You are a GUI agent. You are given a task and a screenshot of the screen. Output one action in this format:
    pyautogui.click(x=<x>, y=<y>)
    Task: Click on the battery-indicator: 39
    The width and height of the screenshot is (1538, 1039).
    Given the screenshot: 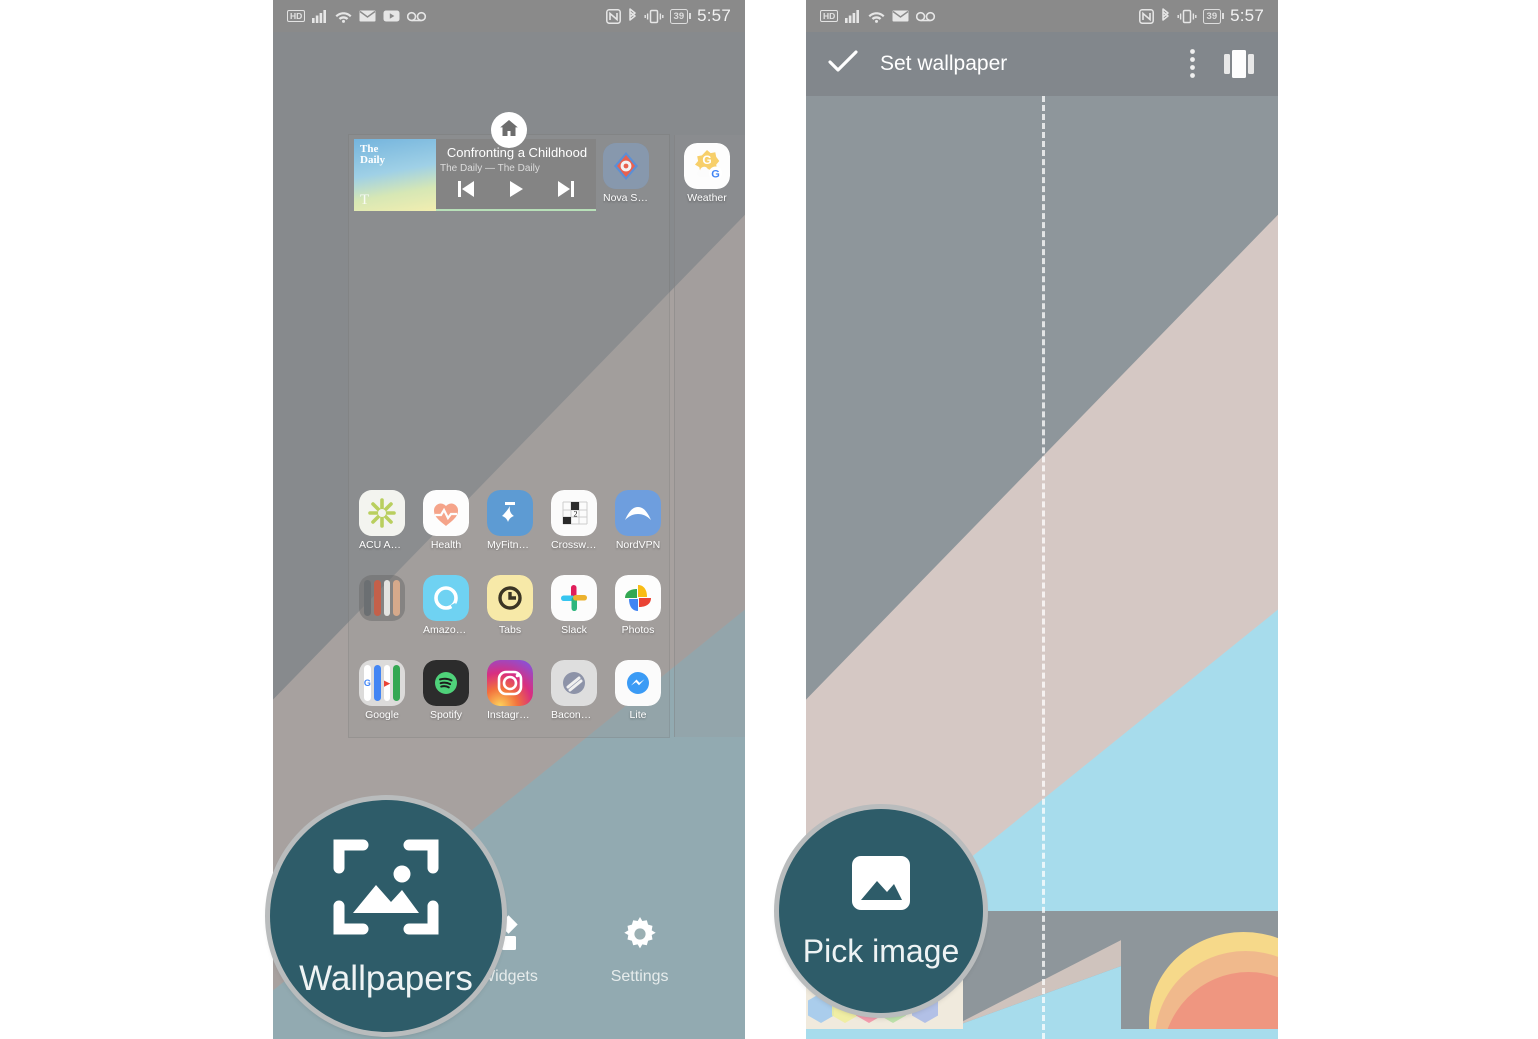 What is the action you would take?
    pyautogui.click(x=1213, y=16)
    